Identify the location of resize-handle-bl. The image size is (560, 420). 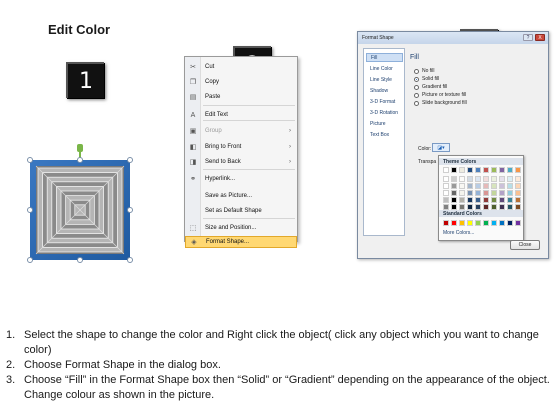
(30, 260).